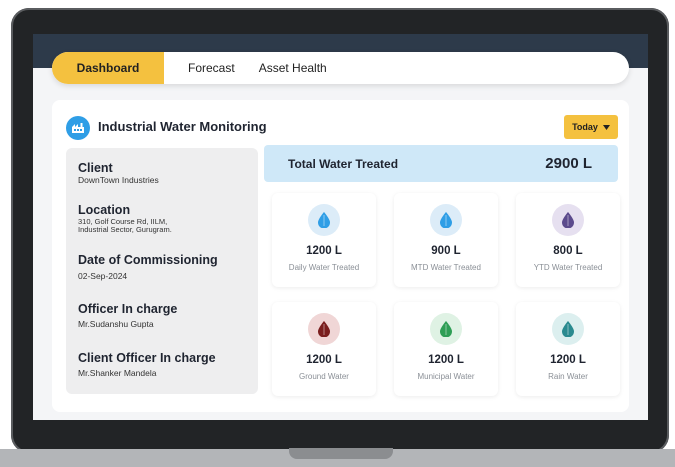  What do you see at coordinates (324, 376) in the screenshot?
I see `metric-label: Ground Water` at bounding box center [324, 376].